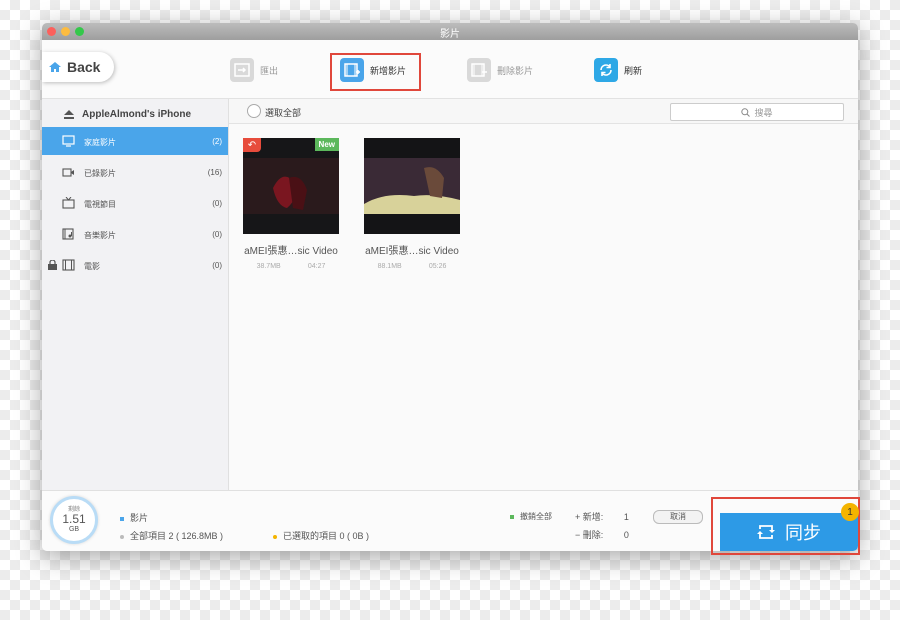  What do you see at coordinates (252, 145) in the screenshot?
I see `restore-icon: ↶` at bounding box center [252, 145].